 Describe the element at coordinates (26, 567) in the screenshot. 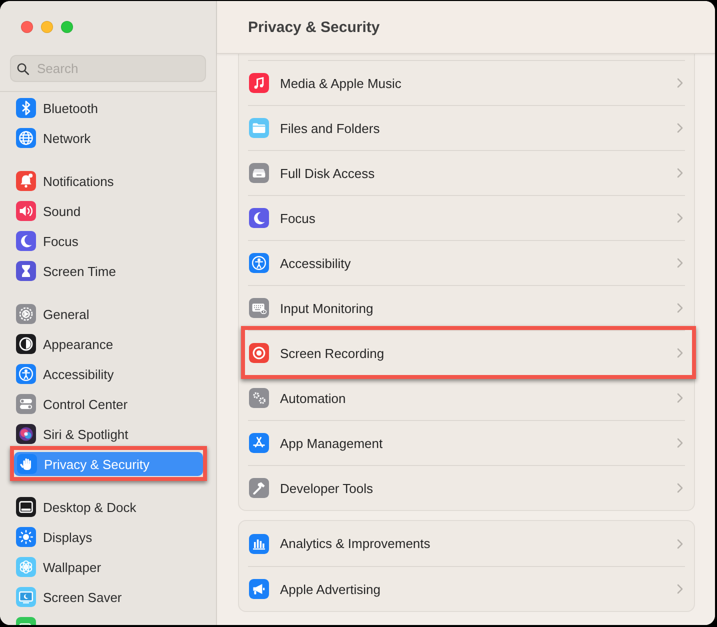

I see `flower-icon` at that location.